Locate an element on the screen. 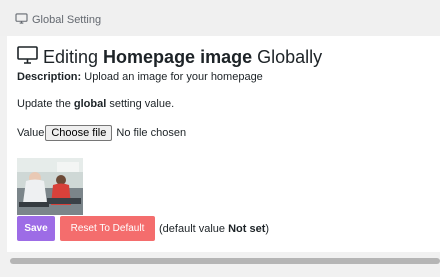 This screenshot has height=277, width=440. value-label: Value is located at coordinates (31, 133).